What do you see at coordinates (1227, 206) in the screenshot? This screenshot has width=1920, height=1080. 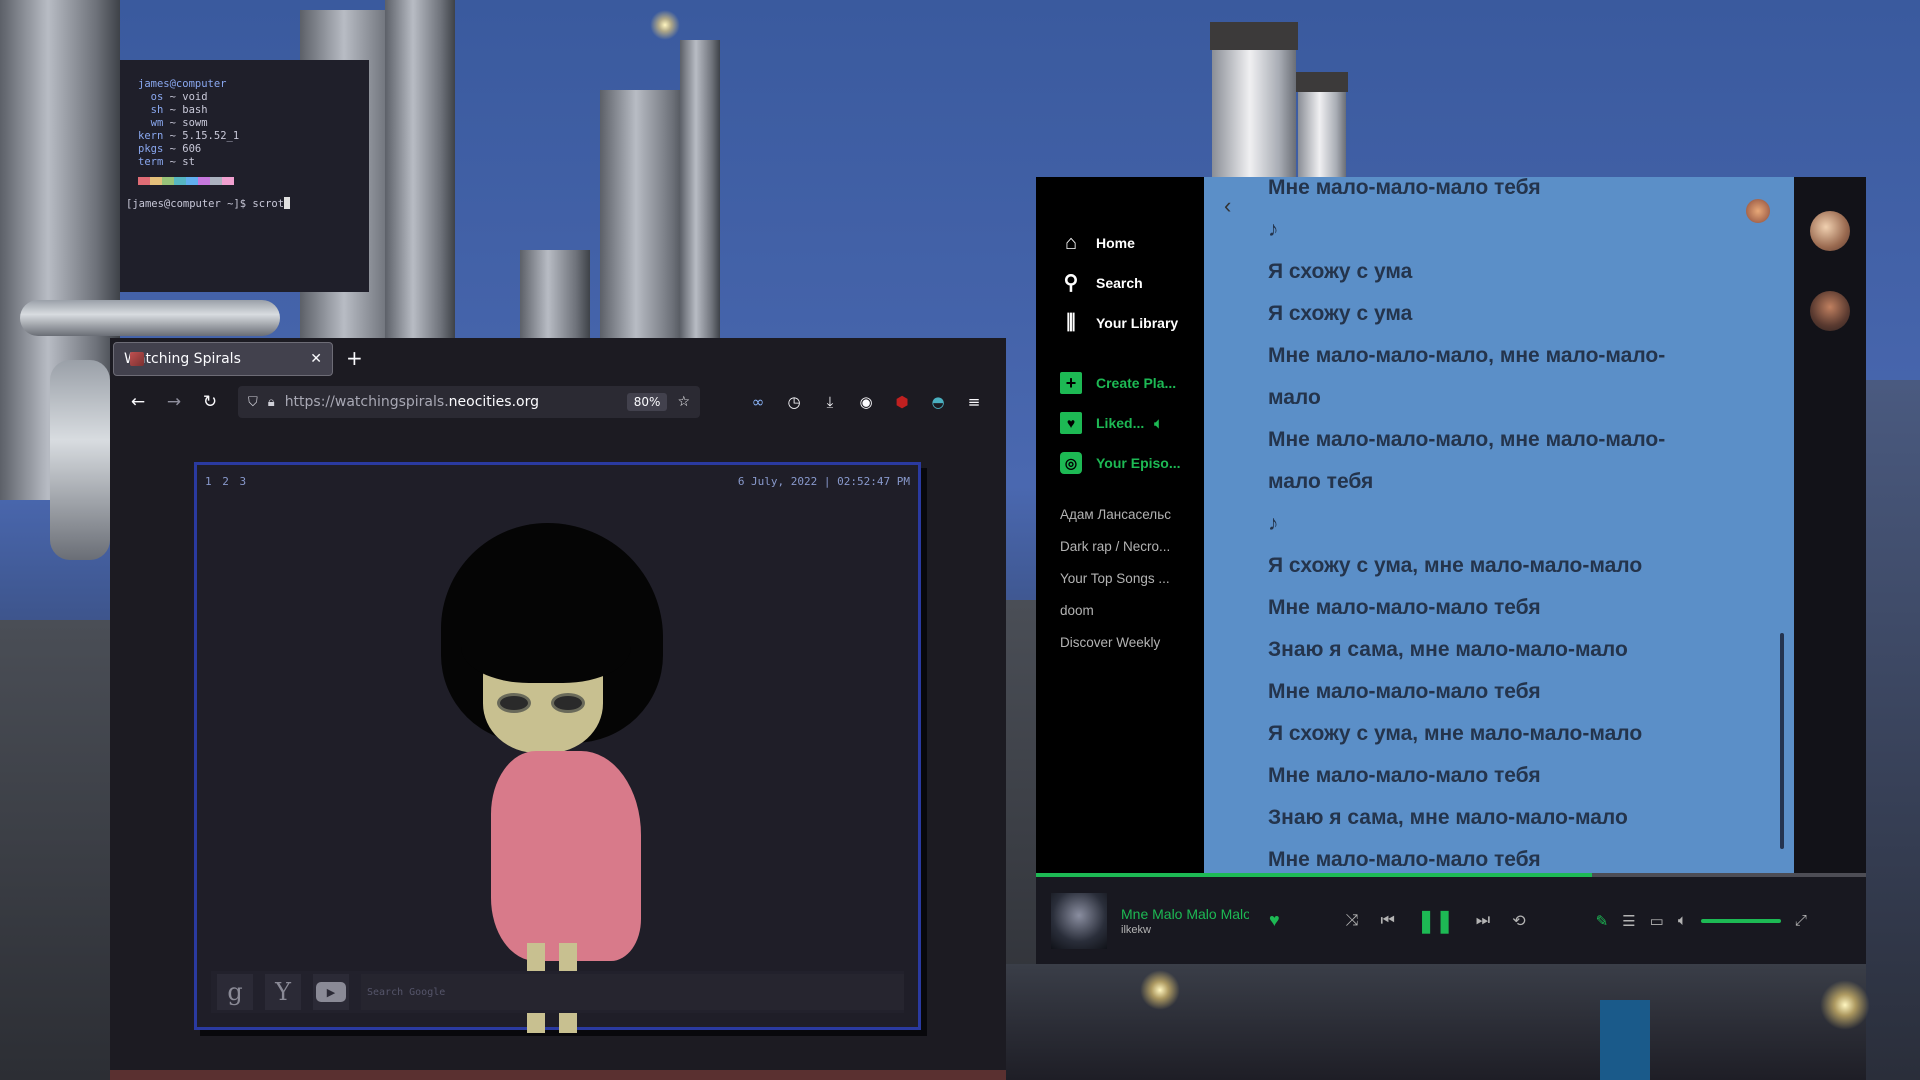 I see `back-chevron-icon: ‹` at bounding box center [1227, 206].